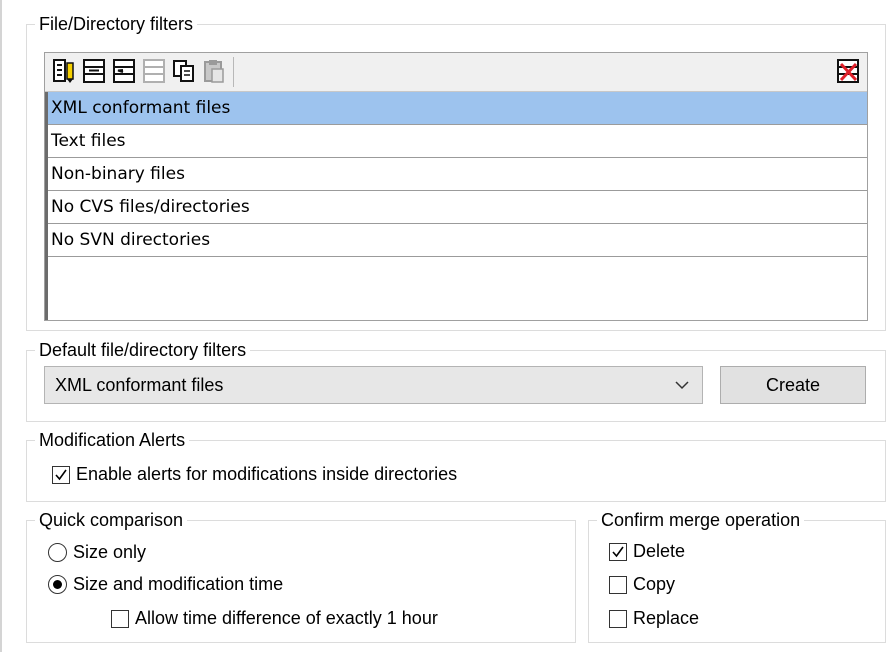  I want to click on enable-alerts-checkbox, so click(61, 474).